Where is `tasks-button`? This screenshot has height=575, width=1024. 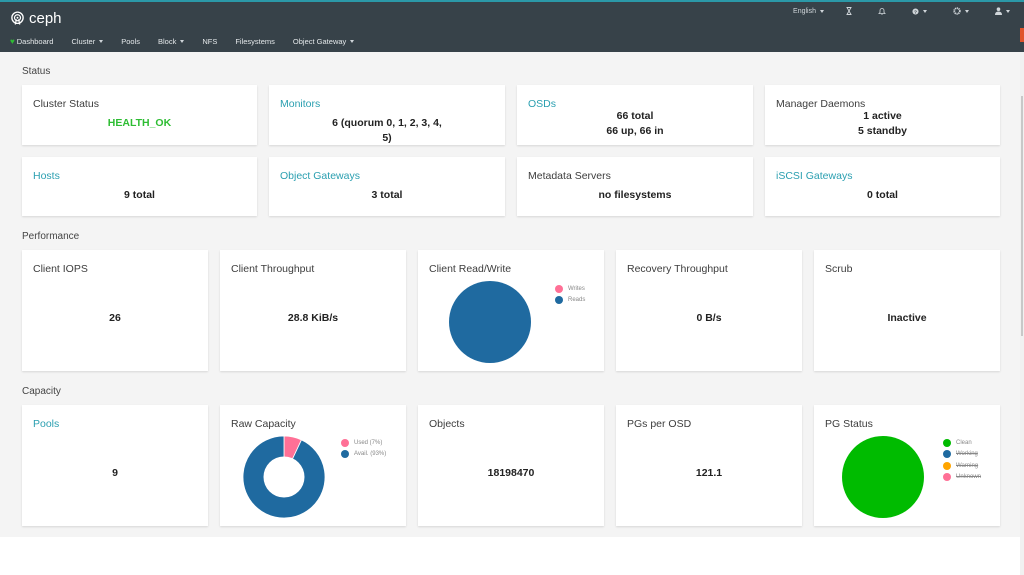 tasks-button is located at coordinates (849, 11).